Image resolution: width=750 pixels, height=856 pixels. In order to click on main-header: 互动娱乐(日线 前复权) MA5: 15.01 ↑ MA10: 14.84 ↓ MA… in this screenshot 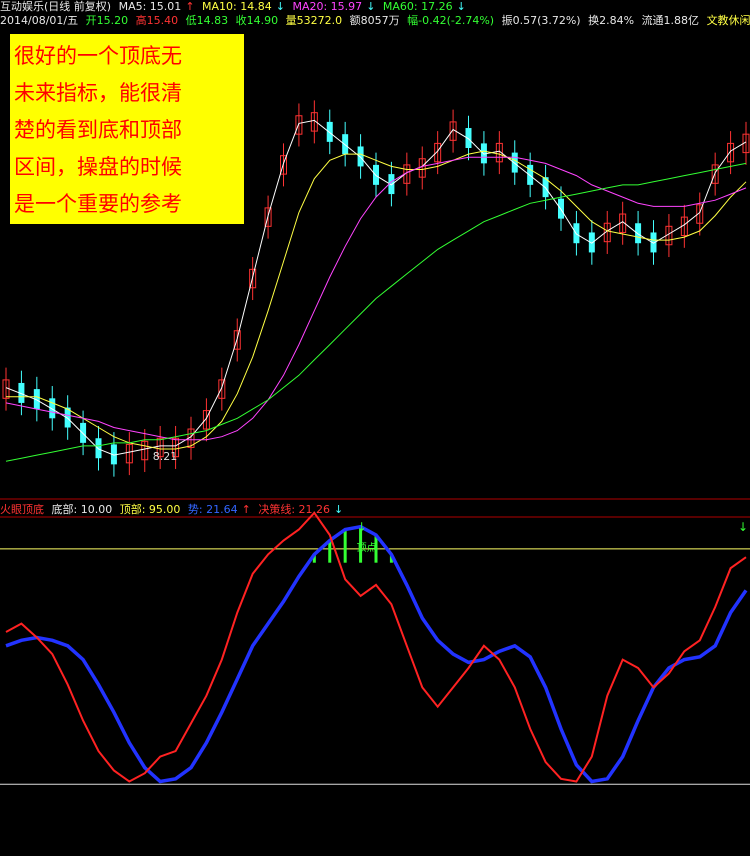, I will do `click(235, 6)`.